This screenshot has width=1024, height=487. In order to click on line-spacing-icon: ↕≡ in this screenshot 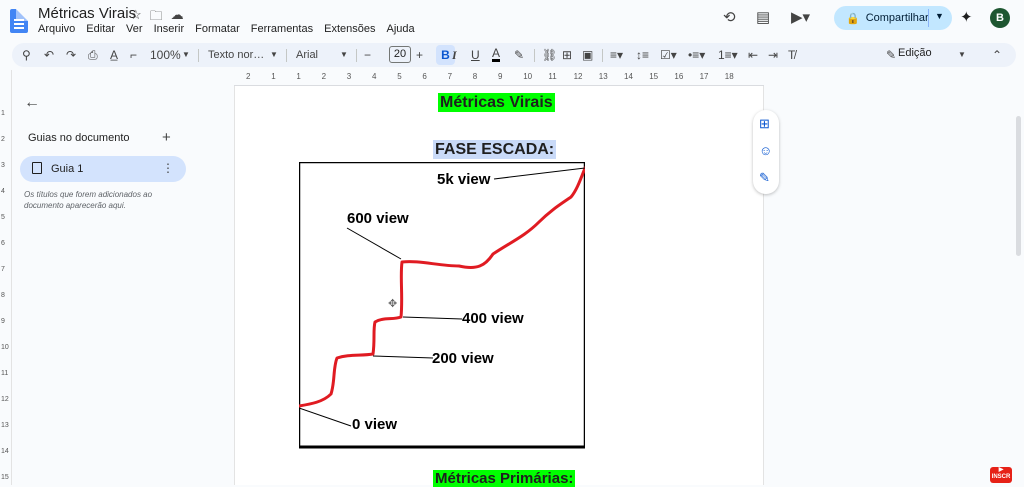, I will do `click(642, 55)`.